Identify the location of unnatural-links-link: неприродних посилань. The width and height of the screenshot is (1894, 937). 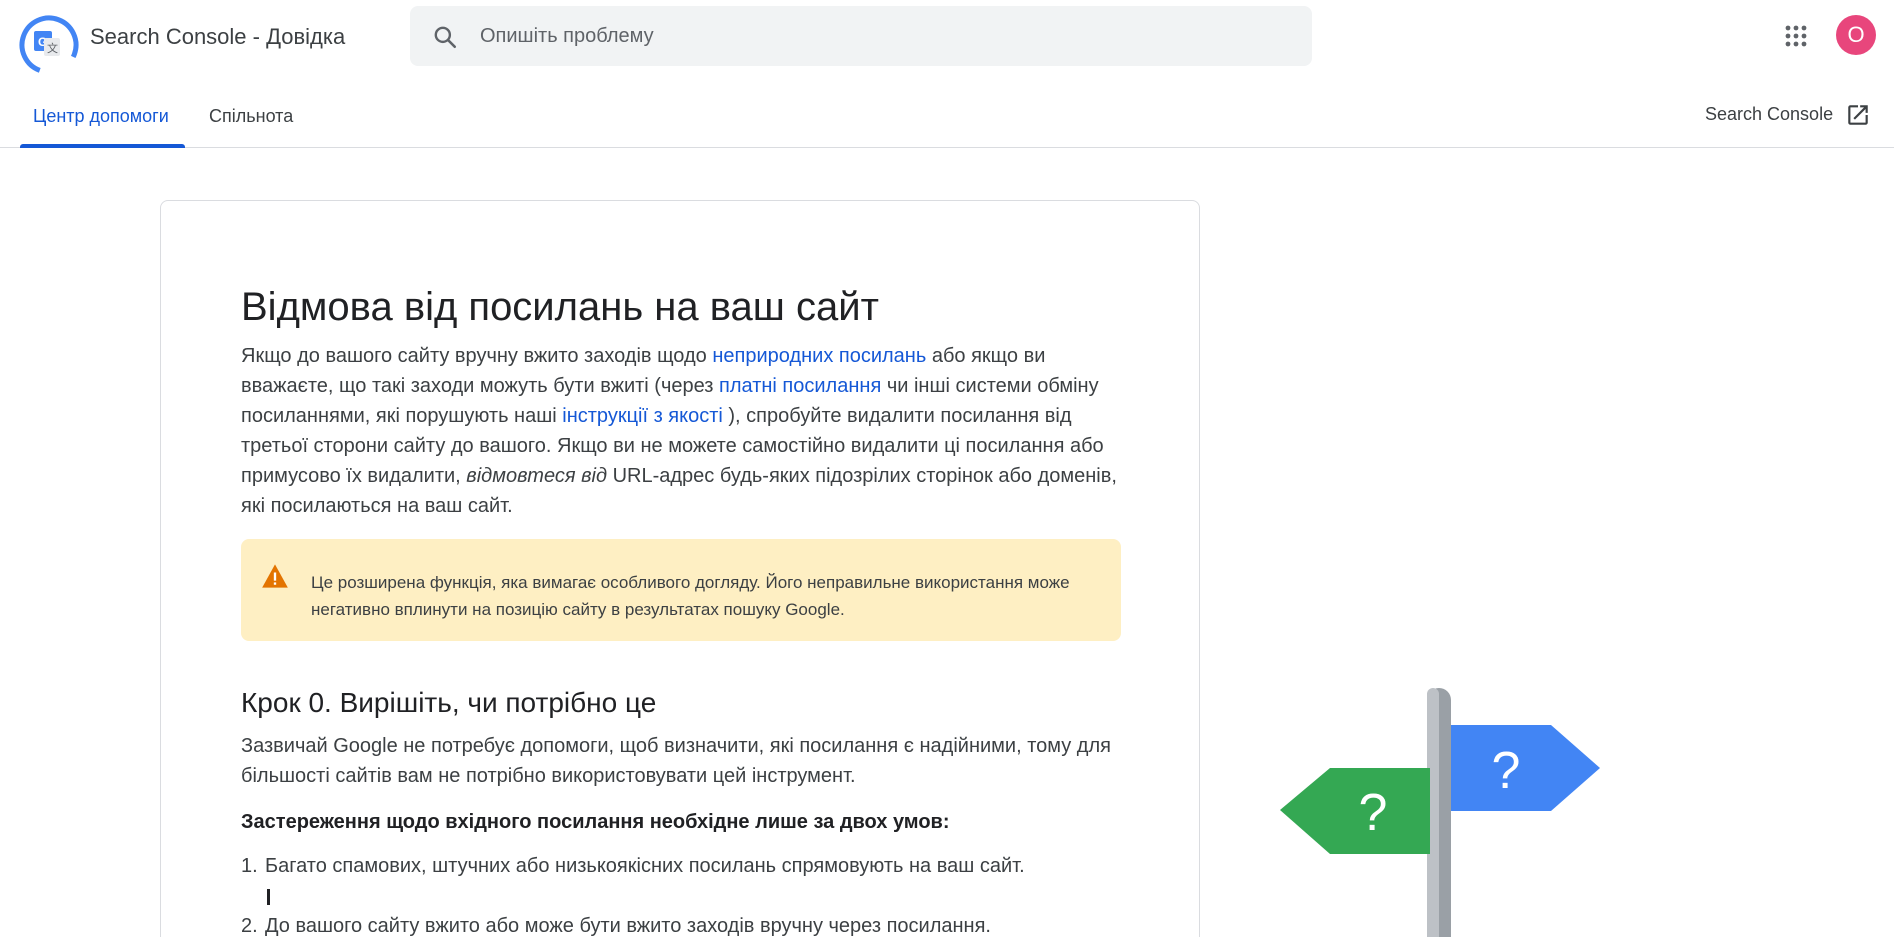
(819, 356).